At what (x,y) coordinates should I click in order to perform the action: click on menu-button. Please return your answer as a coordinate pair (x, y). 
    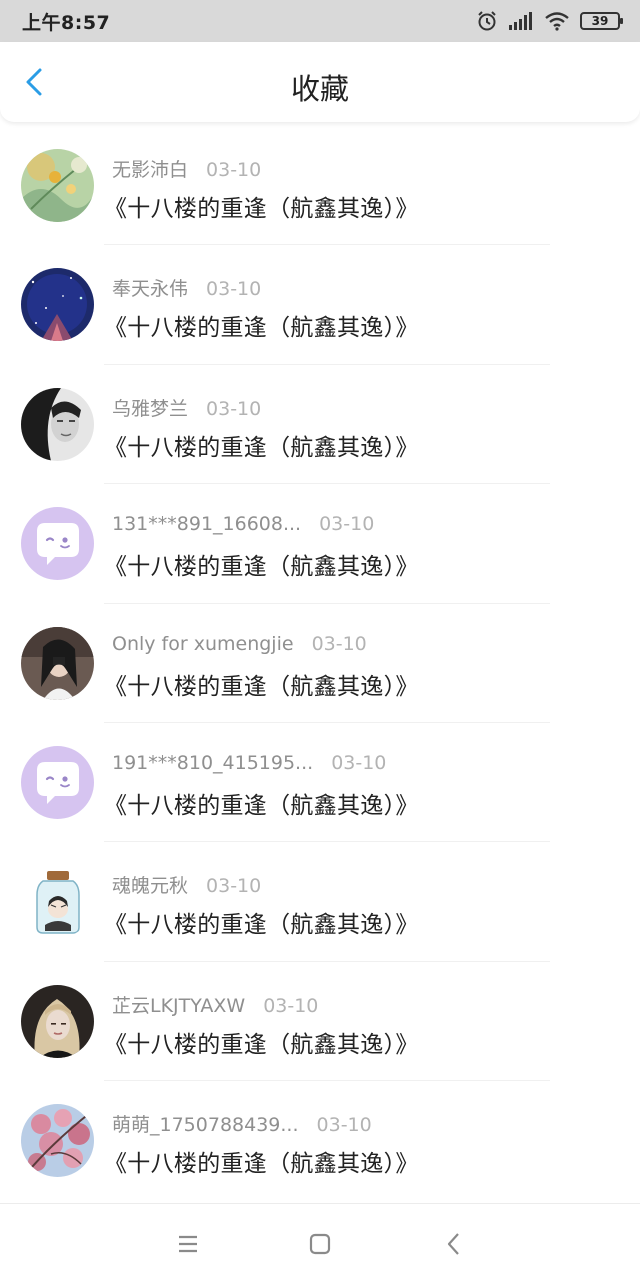
    Looking at the image, I should click on (188, 1244).